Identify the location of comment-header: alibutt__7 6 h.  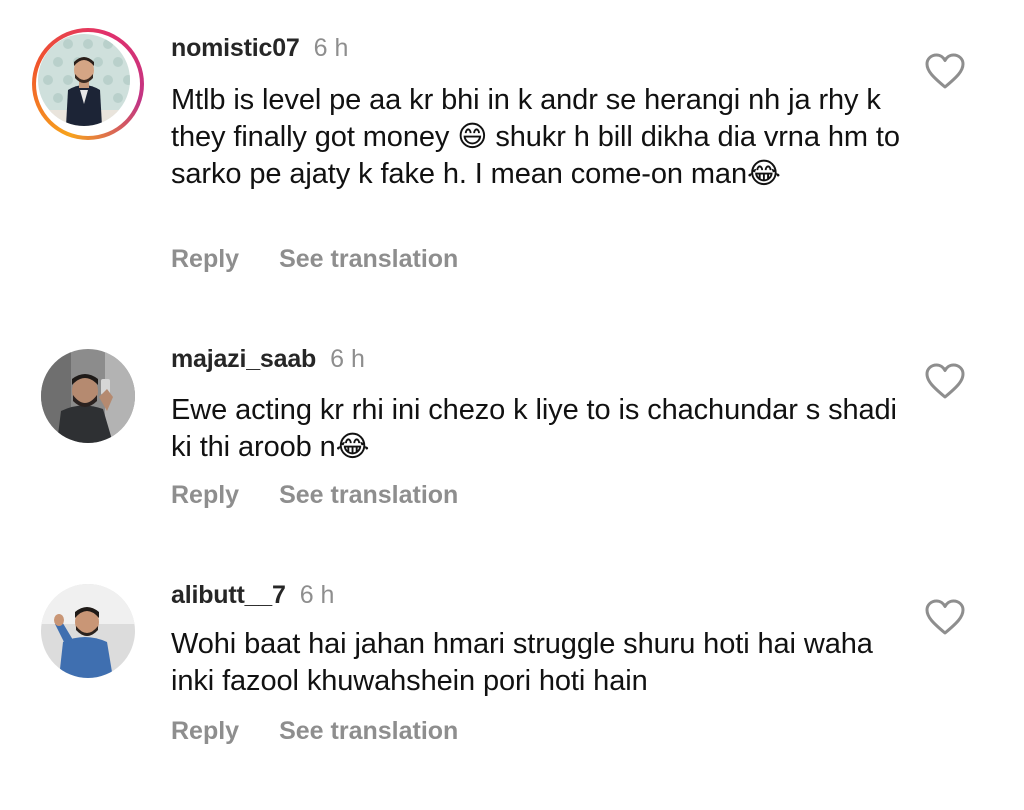
(252, 595).